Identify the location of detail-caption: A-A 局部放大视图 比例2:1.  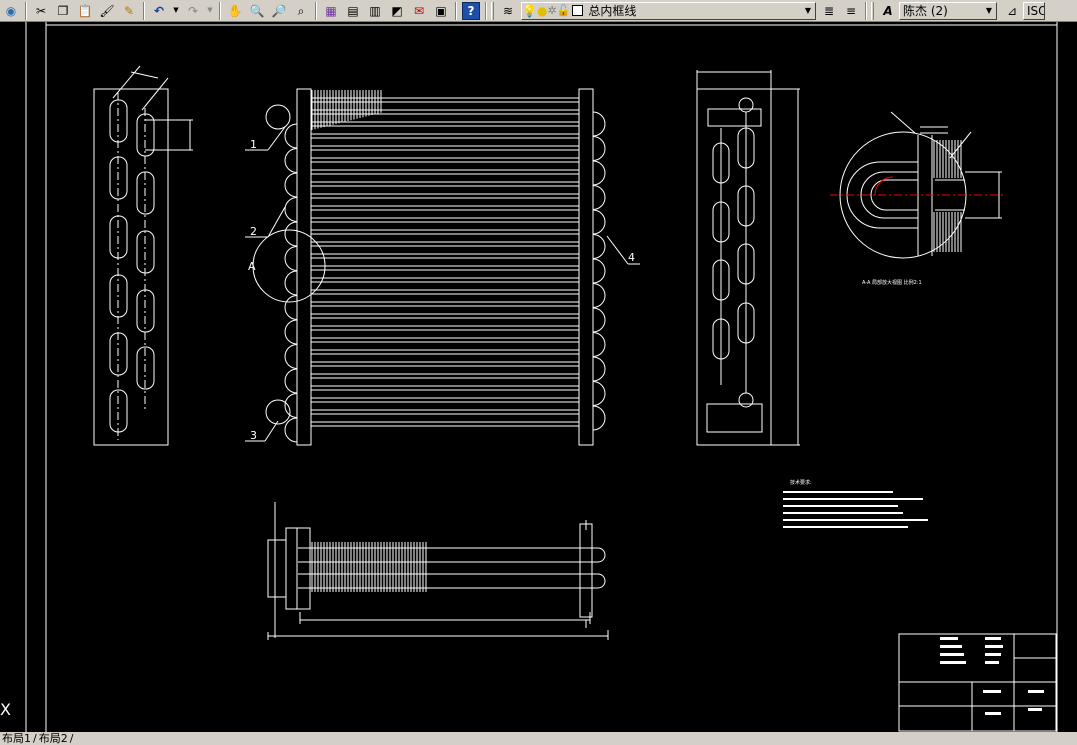
(892, 282).